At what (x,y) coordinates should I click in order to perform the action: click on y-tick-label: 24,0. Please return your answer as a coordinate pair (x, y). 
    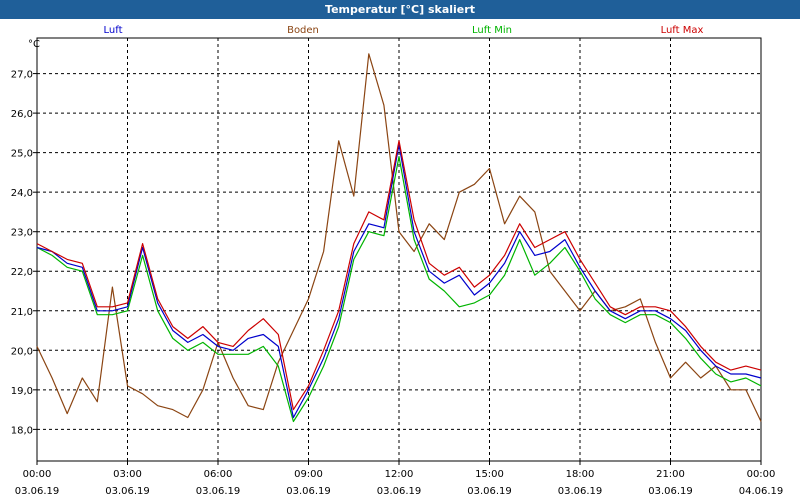
    Looking at the image, I should click on (22, 193).